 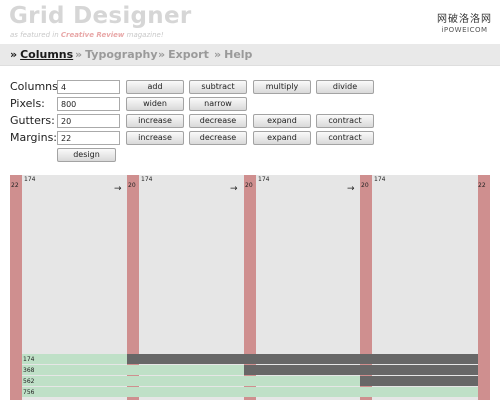 What do you see at coordinates (132, 185) in the screenshot?
I see `gutter-label-1: 20` at bounding box center [132, 185].